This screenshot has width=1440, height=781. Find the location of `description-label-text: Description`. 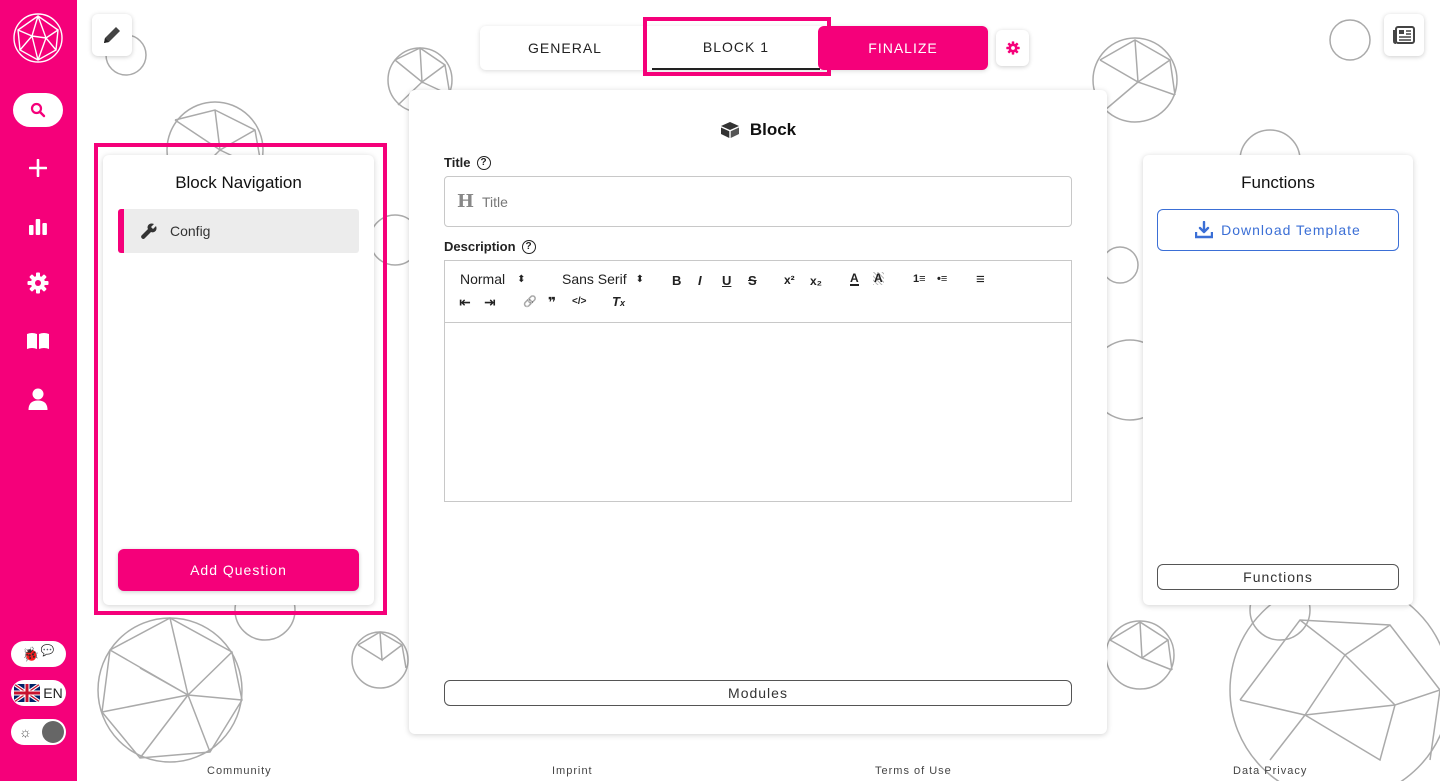

description-label-text: Description is located at coordinates (480, 246).